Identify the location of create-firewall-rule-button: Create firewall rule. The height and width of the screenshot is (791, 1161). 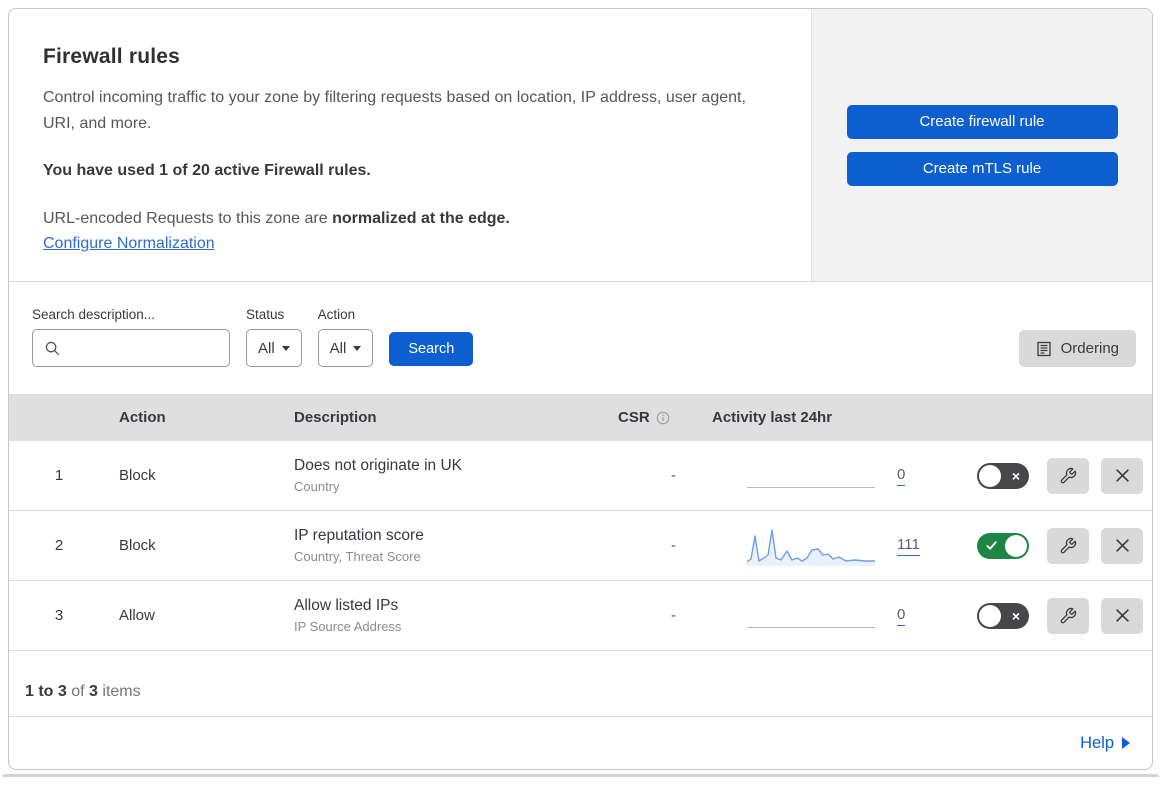
(982, 121).